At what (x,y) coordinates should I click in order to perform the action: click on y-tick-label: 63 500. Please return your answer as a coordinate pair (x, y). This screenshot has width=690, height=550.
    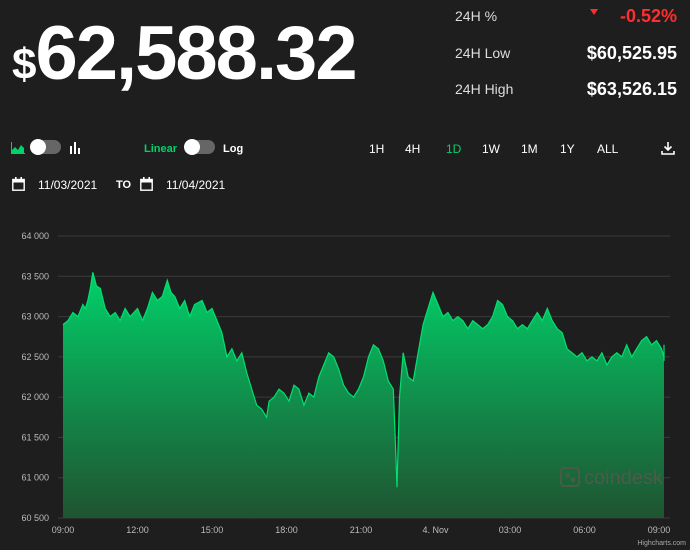
    Looking at the image, I should click on (35, 276).